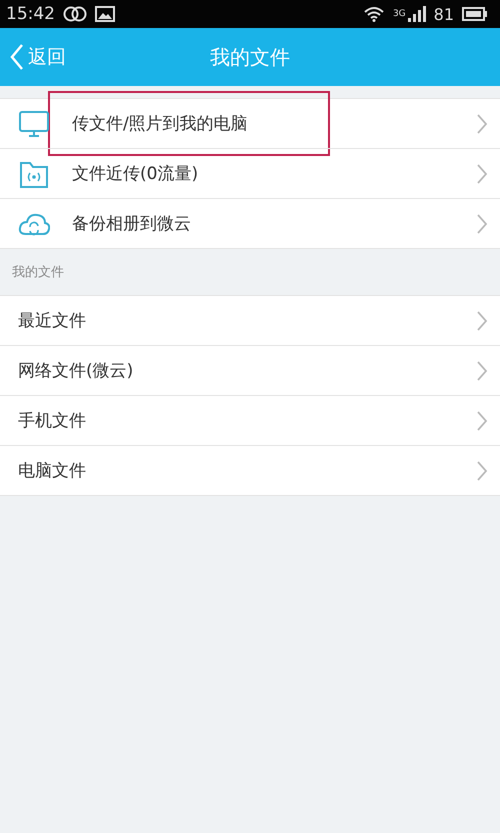 The image size is (500, 833). I want to click on chevron-left-icon, so click(17, 57).